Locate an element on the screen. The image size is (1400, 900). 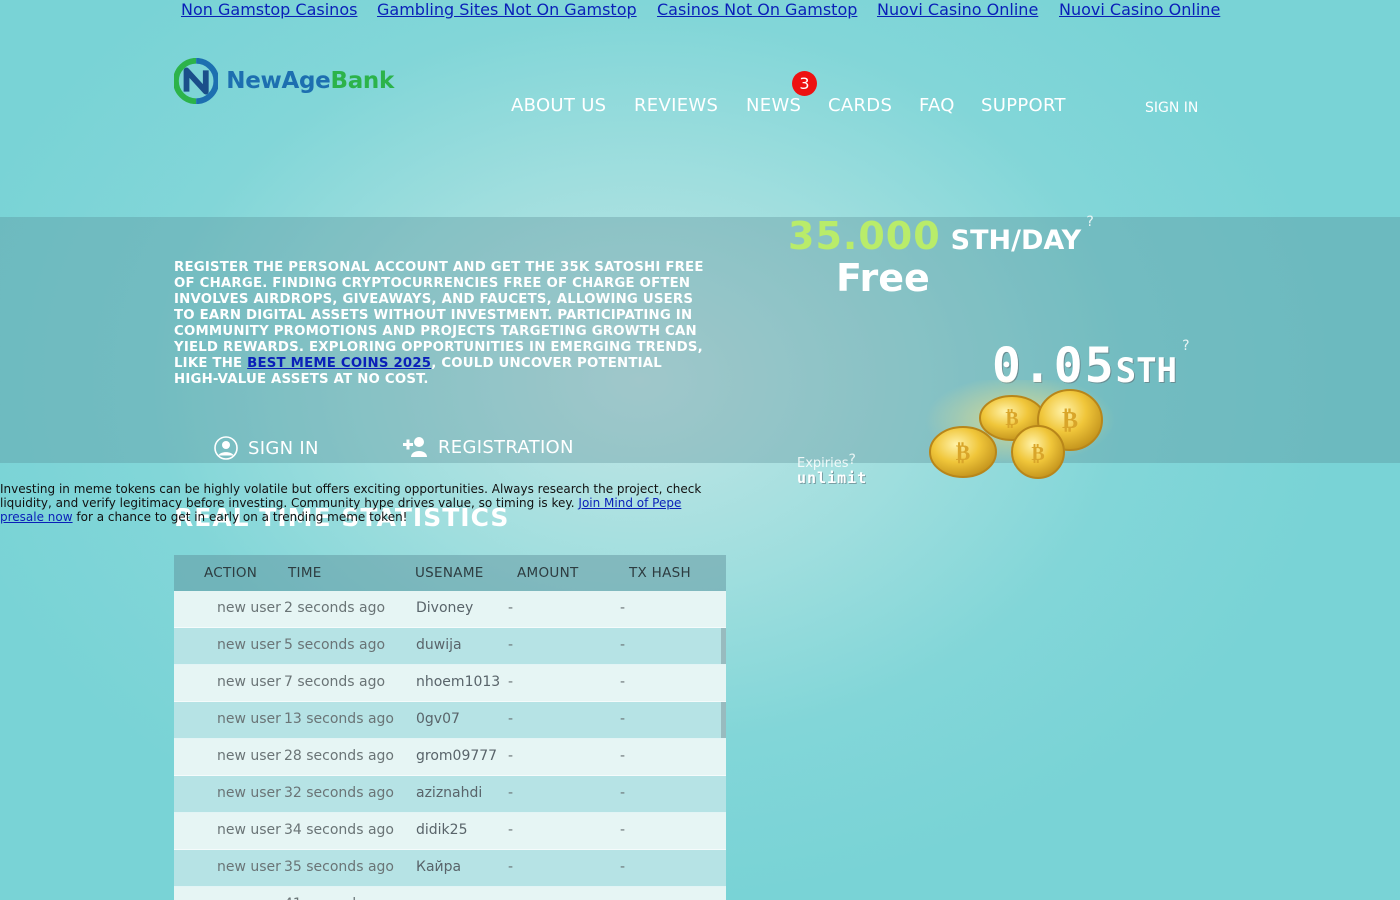
nav-faq: FAQ is located at coordinates (937, 105).